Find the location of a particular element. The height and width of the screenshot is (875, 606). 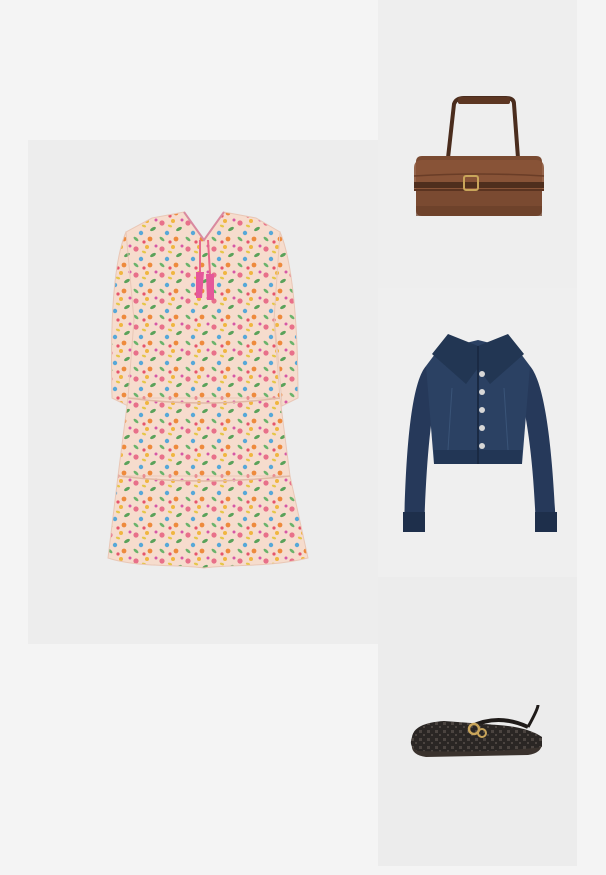

product-tile-bag is located at coordinates (477, 144).